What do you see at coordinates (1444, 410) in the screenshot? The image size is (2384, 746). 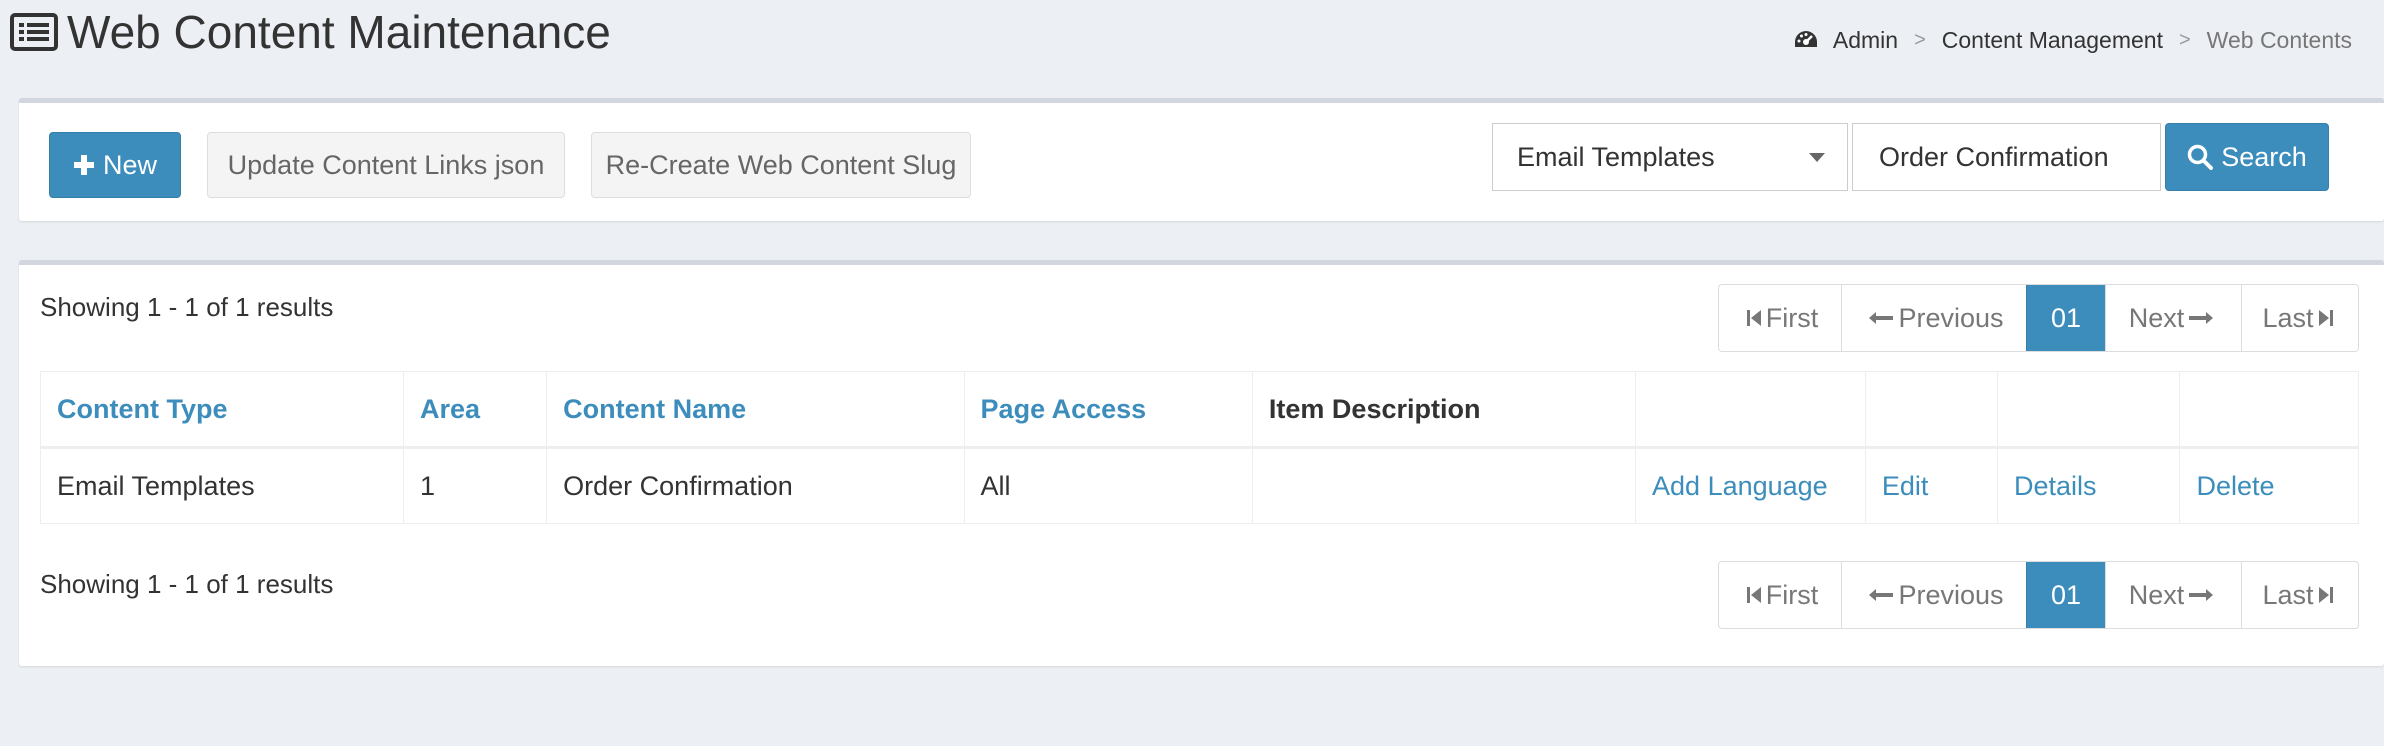 I see `column-header-item-description: Item Description` at bounding box center [1444, 410].